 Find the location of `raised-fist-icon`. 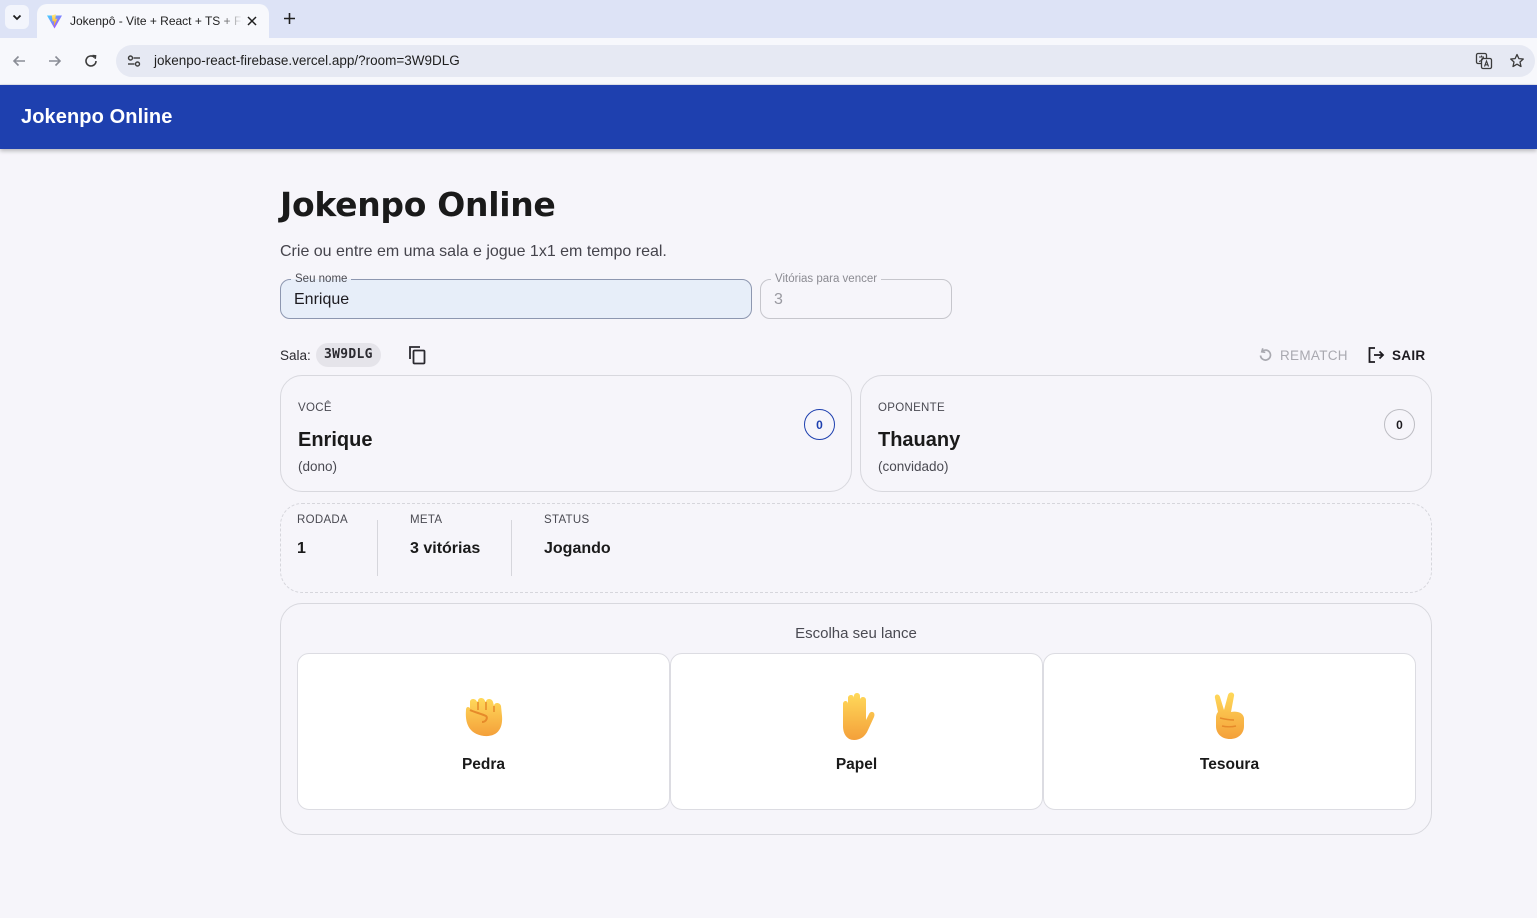

raised-fist-icon is located at coordinates (483, 717).